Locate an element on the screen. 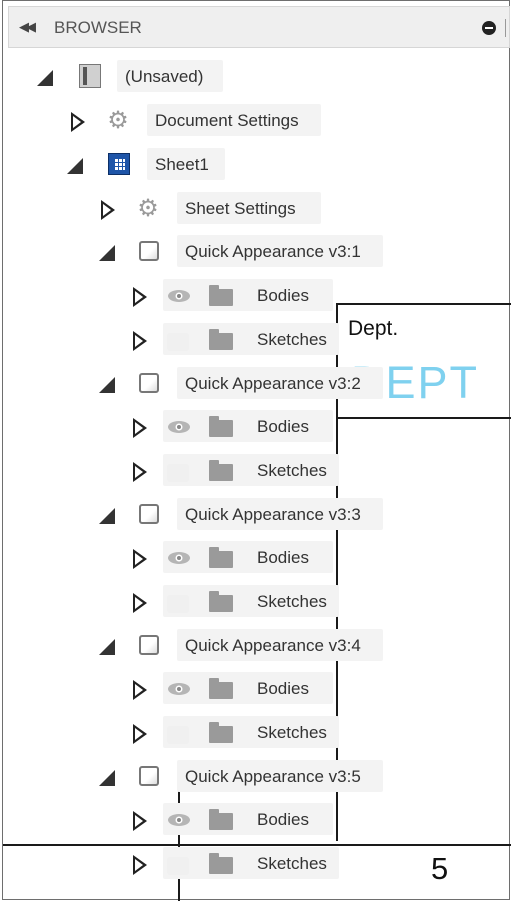 The image size is (512, 902). tree-node-root: (Unsaved) is located at coordinates (257, 76).